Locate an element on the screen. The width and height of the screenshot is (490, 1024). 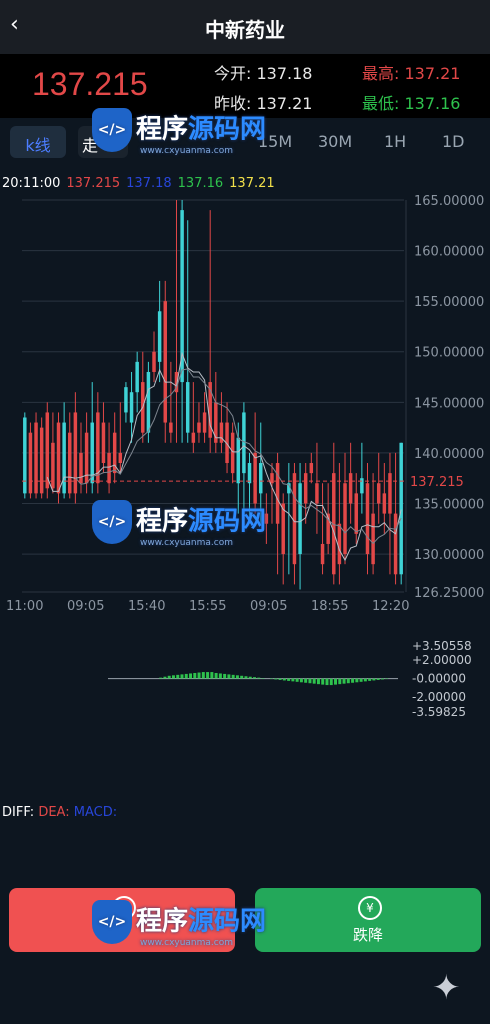
open-row: 今开: 137.18 is located at coordinates (263, 72).